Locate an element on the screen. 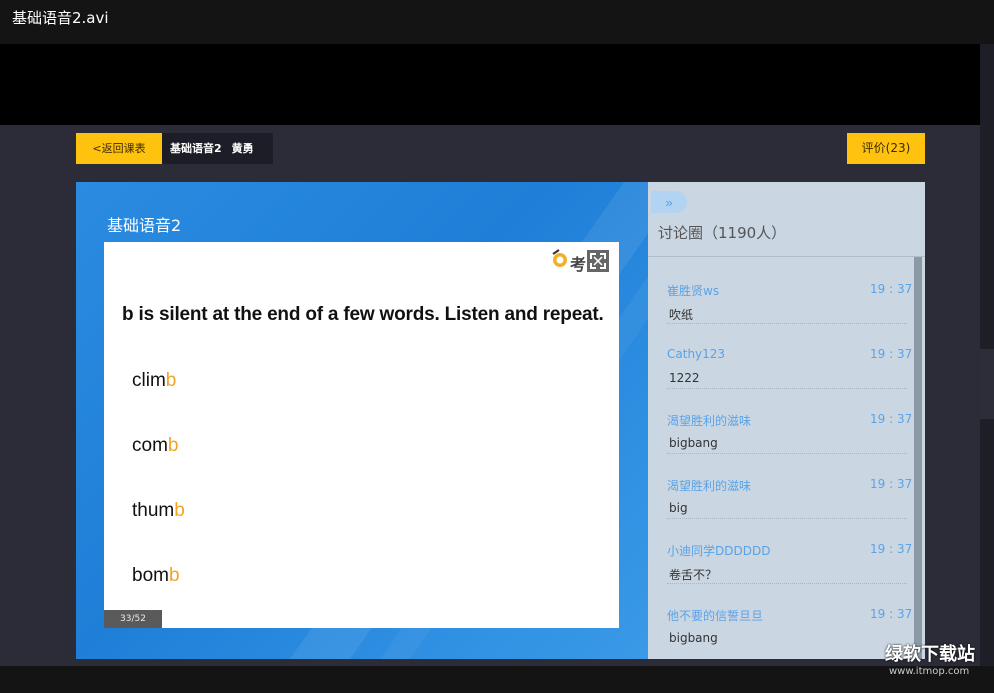 The height and width of the screenshot is (693, 994). message-item: 渴望胜利的滋味 19 : 37 bigbang is located at coordinates (781, 420).